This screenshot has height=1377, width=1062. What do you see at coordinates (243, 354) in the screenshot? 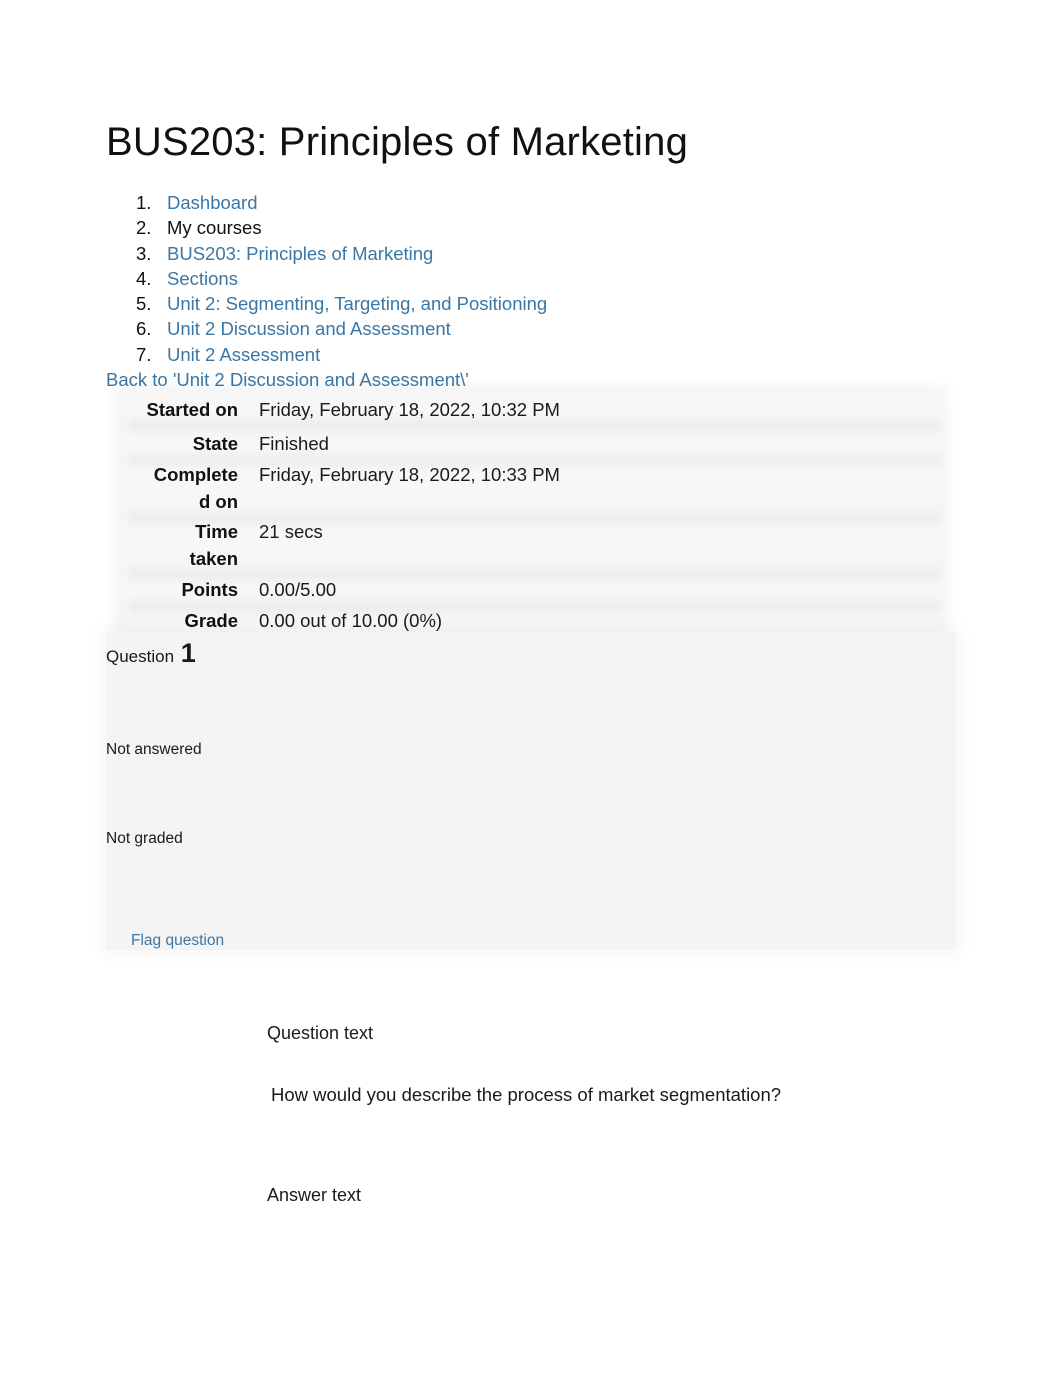
I see `breadcrumb-link-assessment: Unit 2 Assessment` at bounding box center [243, 354].